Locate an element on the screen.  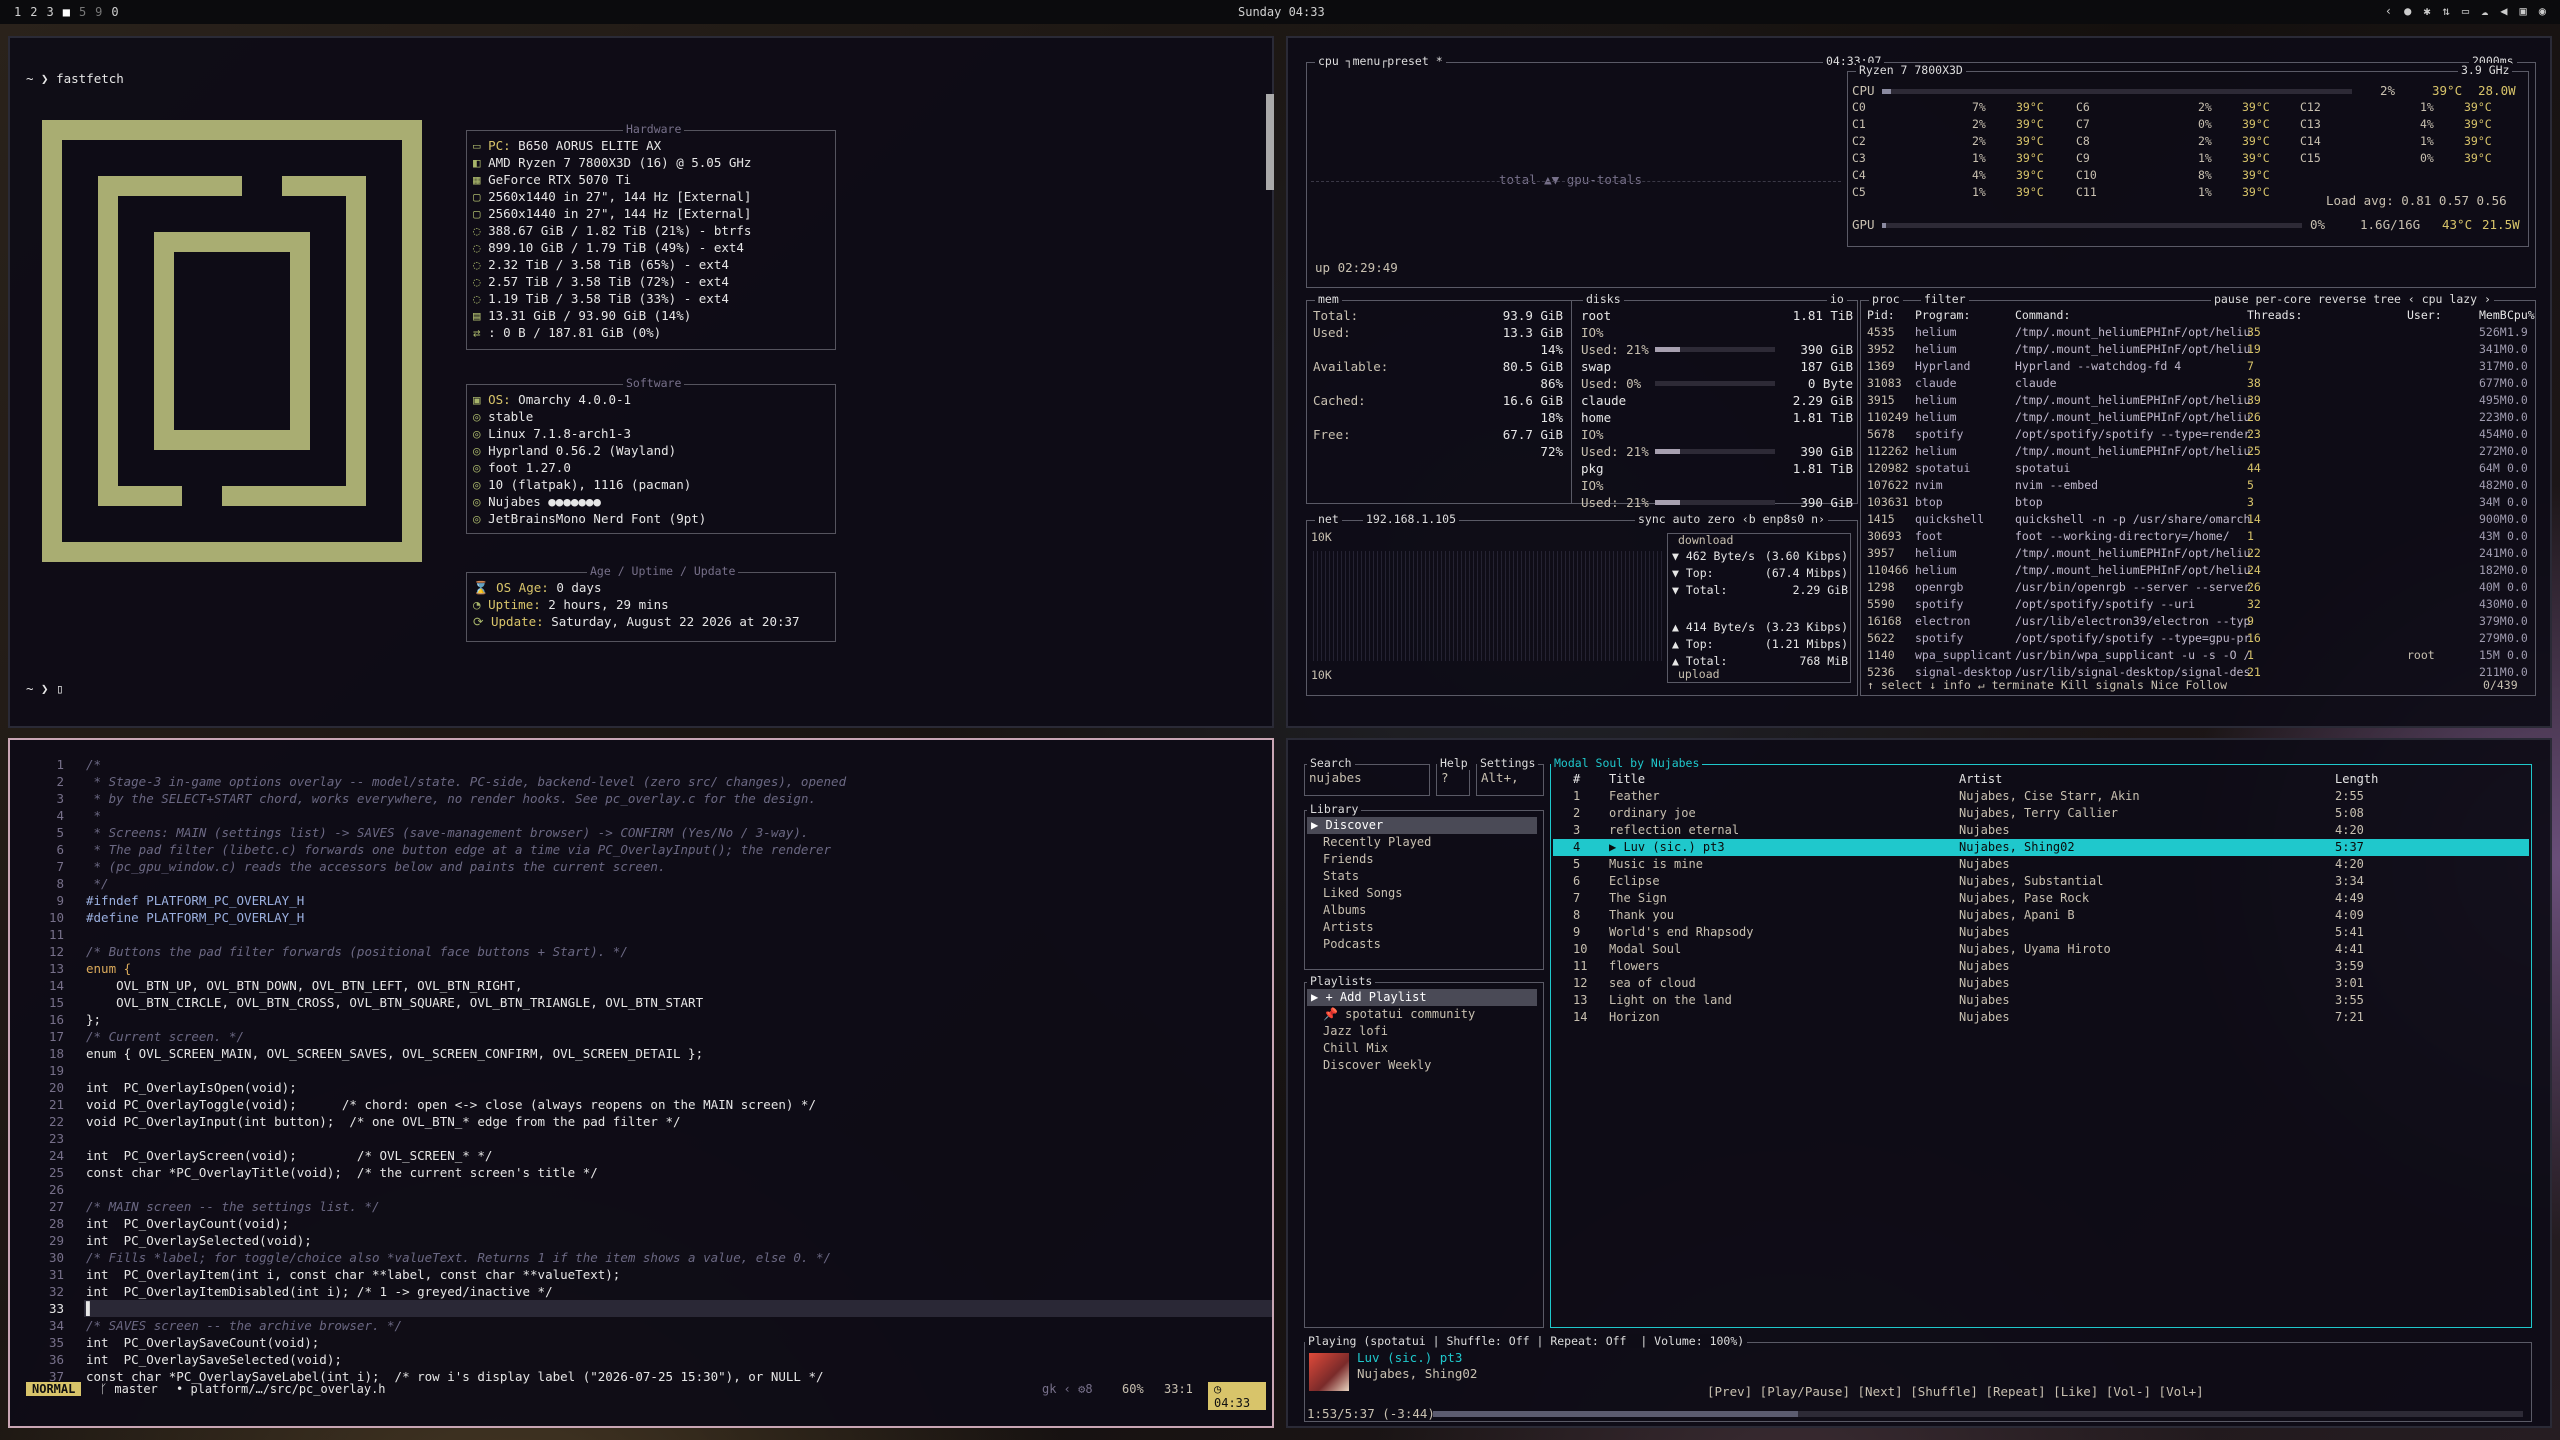
proc-cell: 30693 is located at coordinates (1884, 536).